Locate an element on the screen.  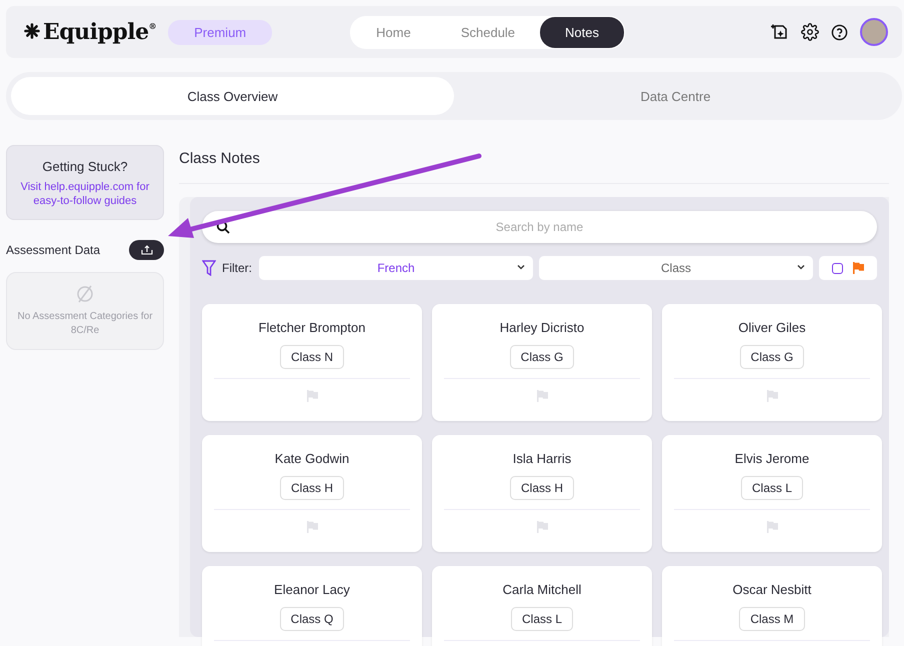
student-card: Isla Harris Class H is located at coordinates (542, 493).